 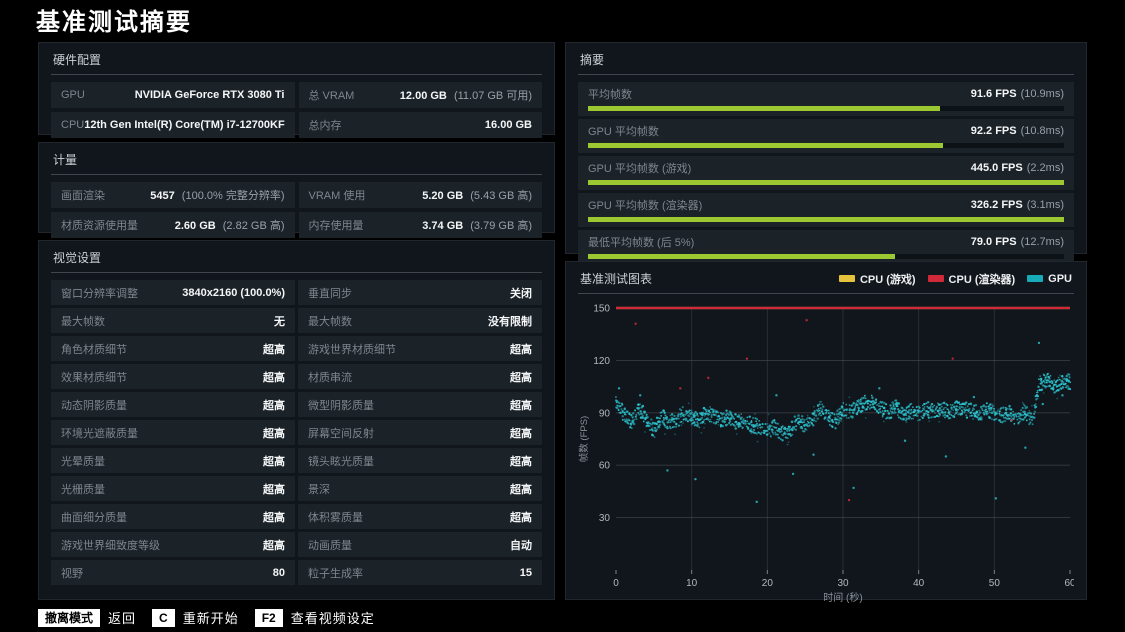 I want to click on key-badge-video-settings: F2, so click(x=268, y=617).